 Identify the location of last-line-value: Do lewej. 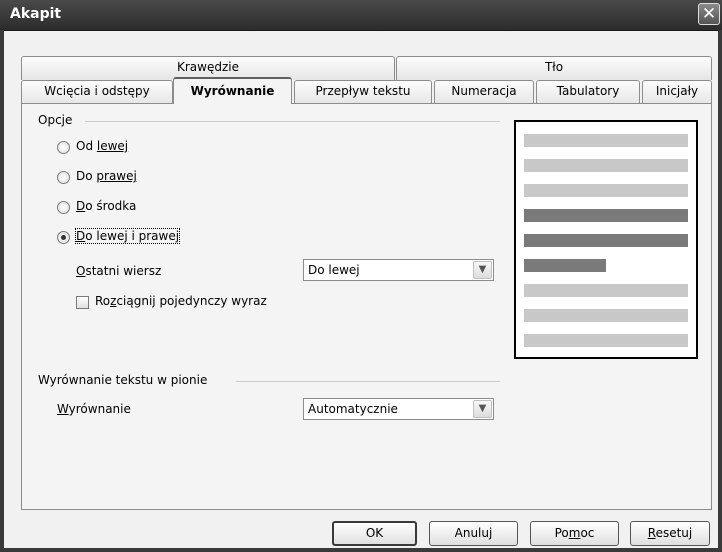
(334, 270).